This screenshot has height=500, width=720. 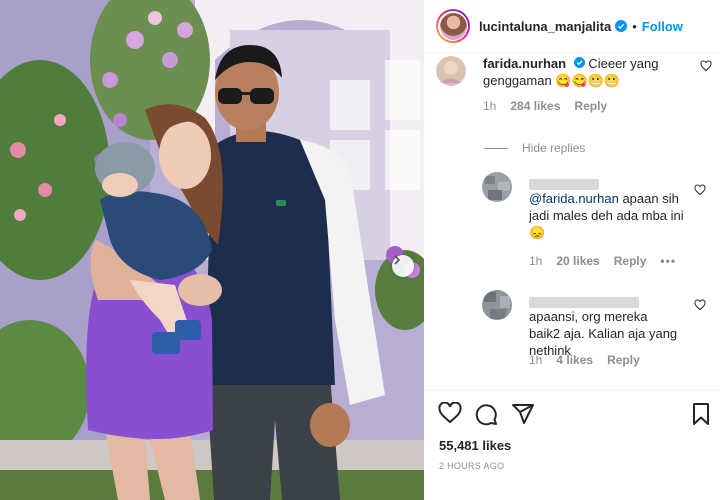 What do you see at coordinates (706, 68) in the screenshot?
I see `like-comment-heart-icon` at bounding box center [706, 68].